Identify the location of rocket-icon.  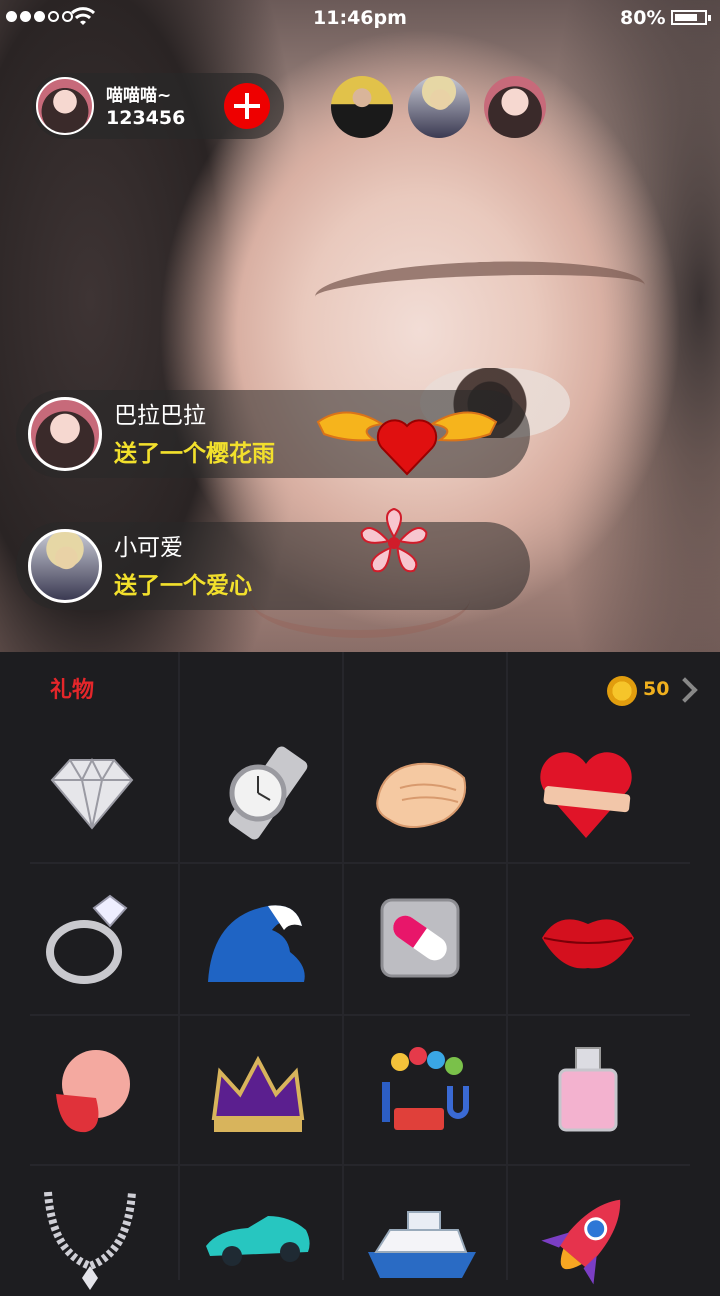
(588, 1237).